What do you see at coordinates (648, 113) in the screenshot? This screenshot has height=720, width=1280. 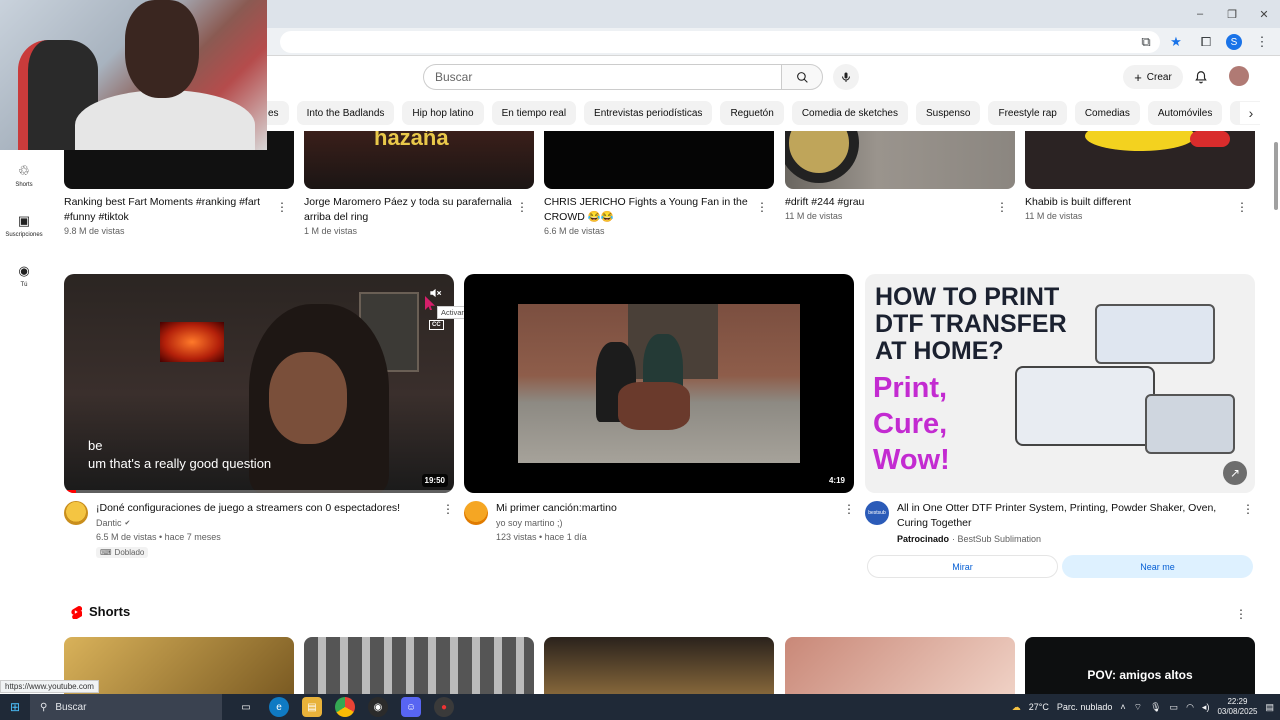 I see `chip: Entrevistas periodísticas` at bounding box center [648, 113].